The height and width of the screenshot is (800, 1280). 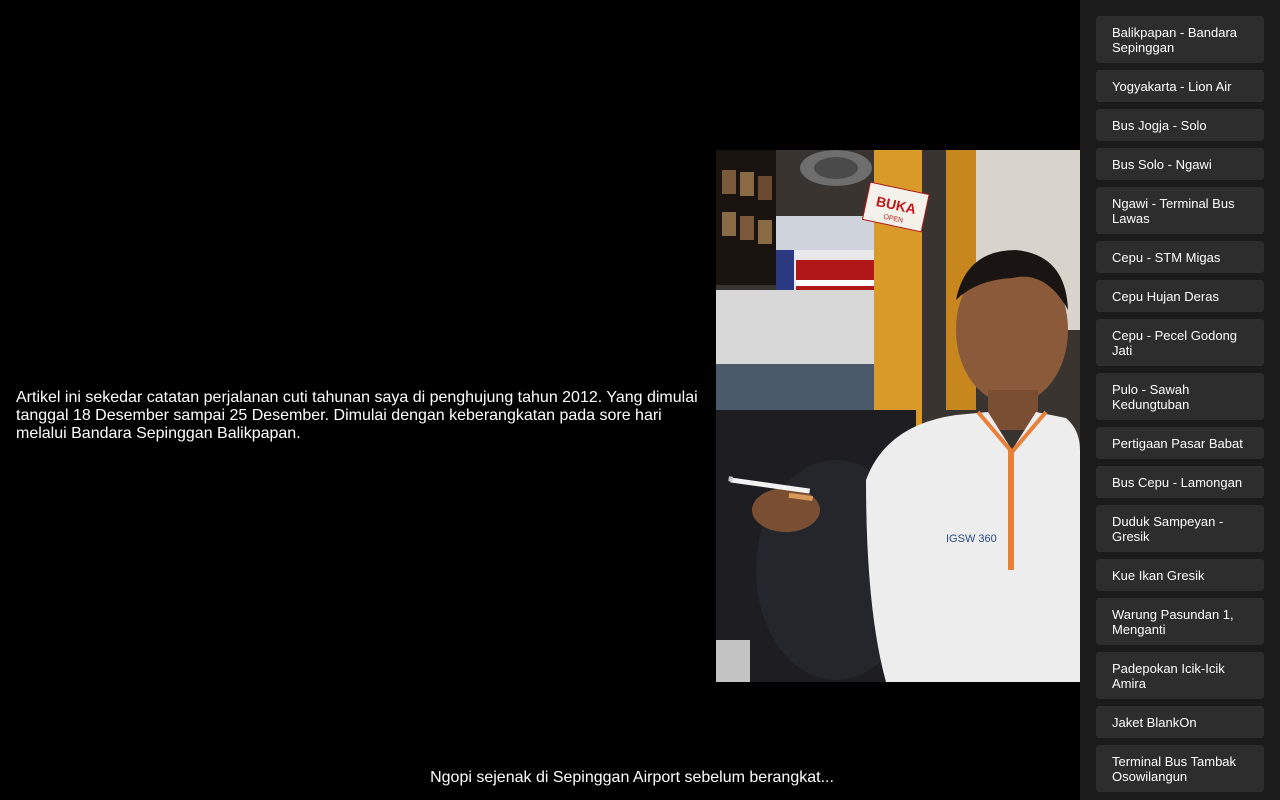 What do you see at coordinates (1180, 396) in the screenshot?
I see `sidebar-item-pulo-sawah: Pulo - Sawah Kedungtuban` at bounding box center [1180, 396].